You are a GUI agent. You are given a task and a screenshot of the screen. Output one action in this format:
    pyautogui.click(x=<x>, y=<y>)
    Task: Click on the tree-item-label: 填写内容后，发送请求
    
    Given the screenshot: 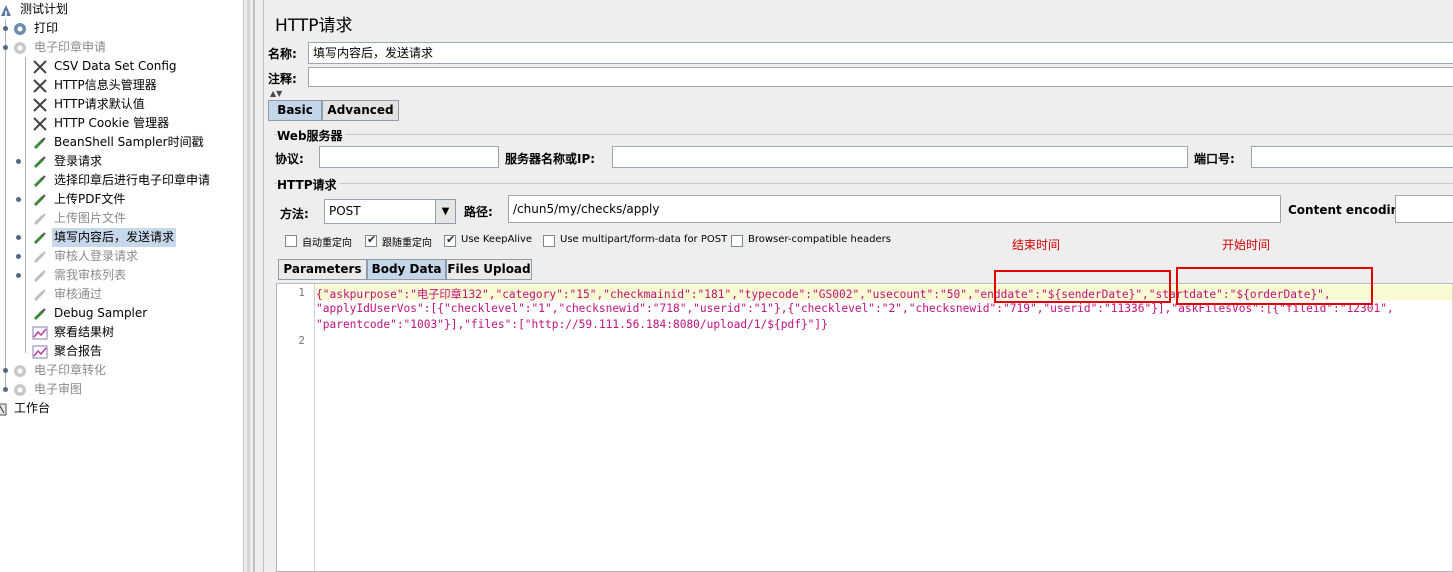 What is the action you would take?
    pyautogui.click(x=114, y=237)
    